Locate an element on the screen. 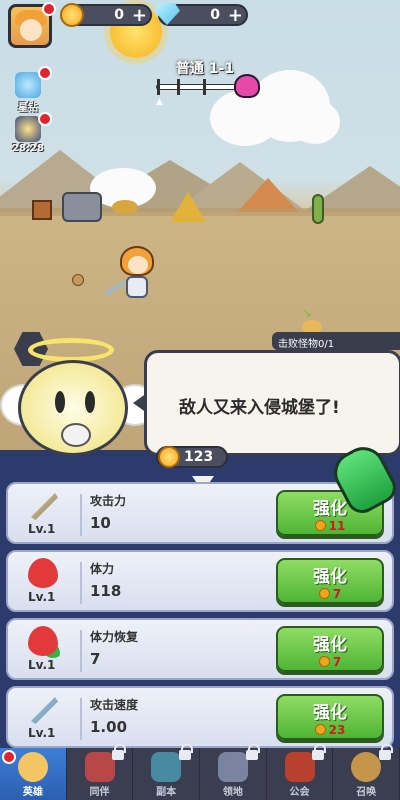  hint-arrow-icon: ↘ is located at coordinates (307, 313).